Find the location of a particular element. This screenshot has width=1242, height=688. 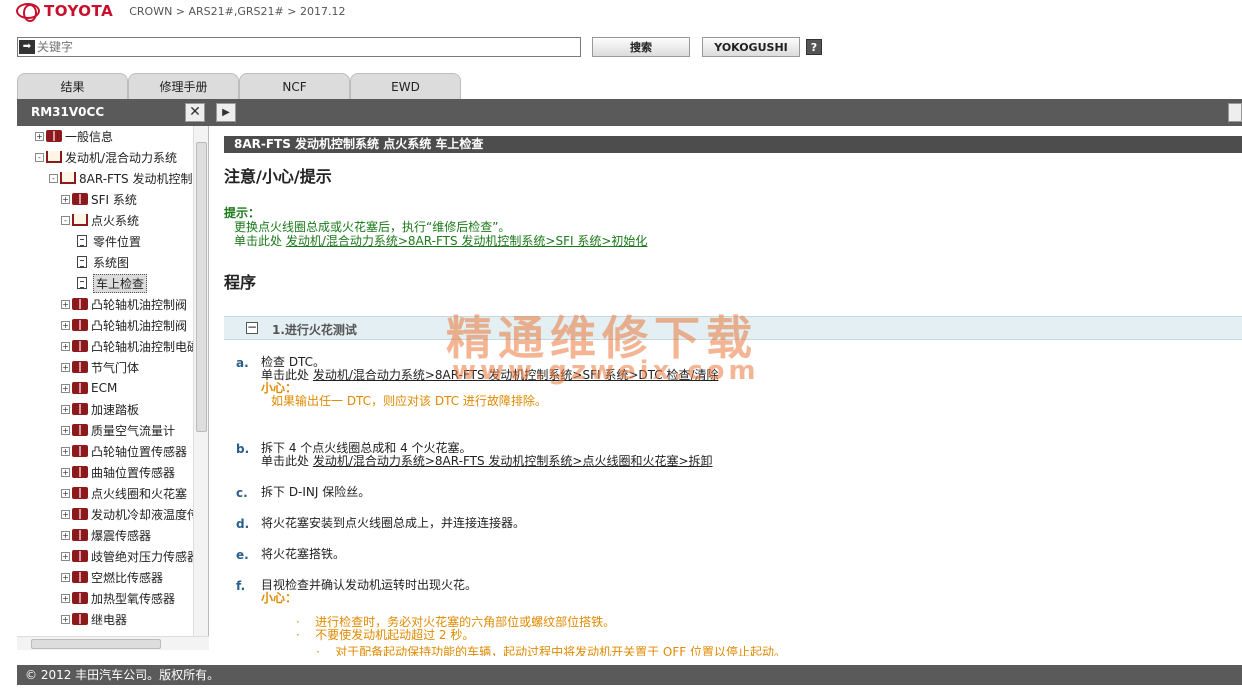

tree-item-label: 点火系统 is located at coordinates (115, 220).